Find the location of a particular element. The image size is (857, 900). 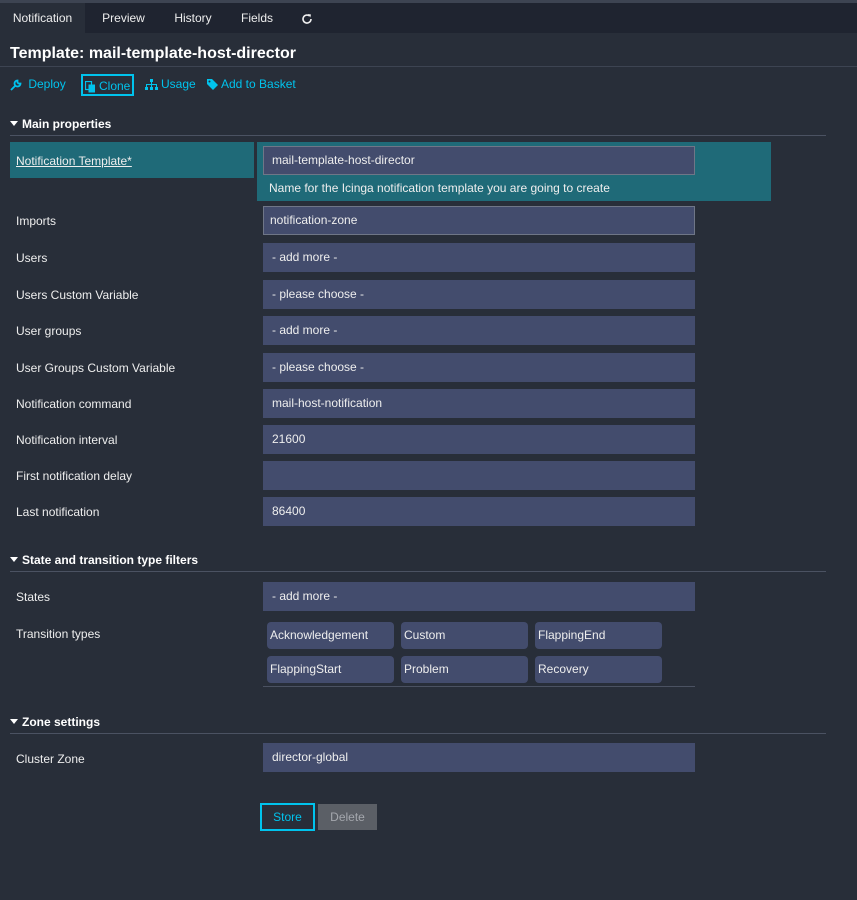

deploy-label: Deploy is located at coordinates (47, 84).